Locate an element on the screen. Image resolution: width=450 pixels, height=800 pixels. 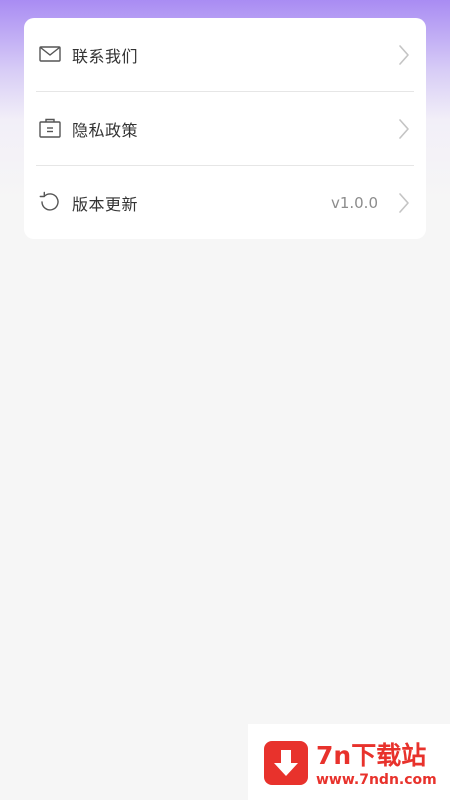
watermark-title: 7n下载站 is located at coordinates (371, 755).